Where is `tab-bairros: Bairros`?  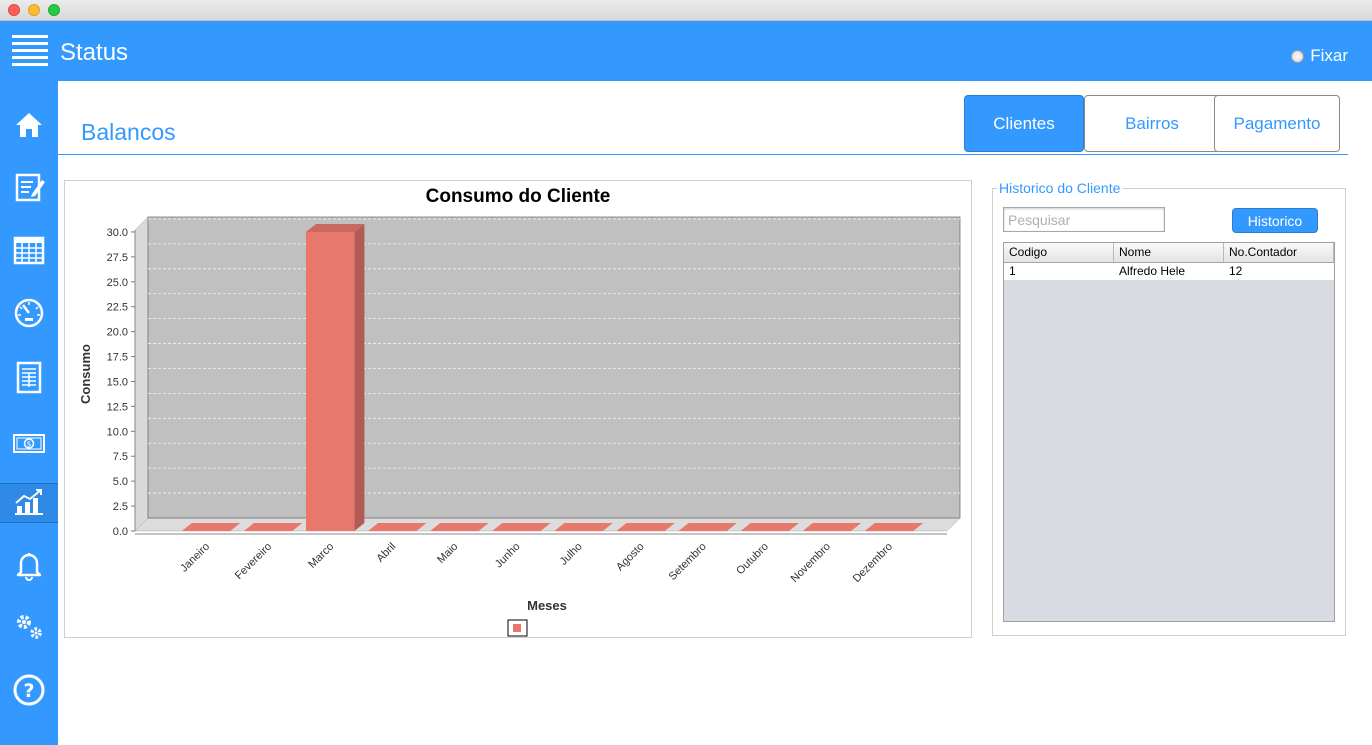 tab-bairros: Bairros is located at coordinates (1152, 123).